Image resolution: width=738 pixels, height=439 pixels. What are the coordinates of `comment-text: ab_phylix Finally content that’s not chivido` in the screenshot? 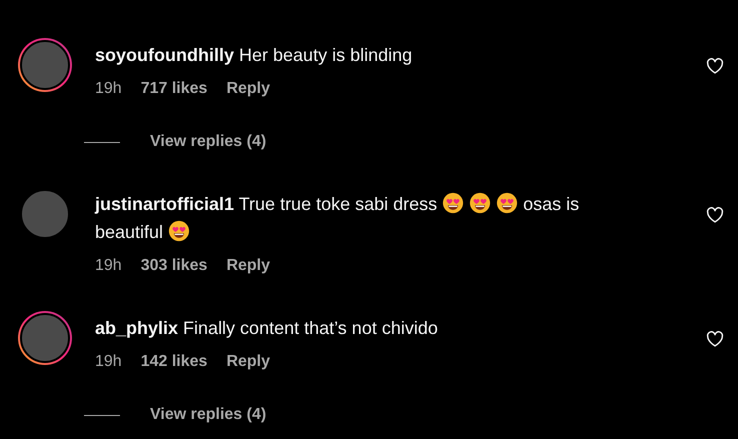 It's located at (267, 328).